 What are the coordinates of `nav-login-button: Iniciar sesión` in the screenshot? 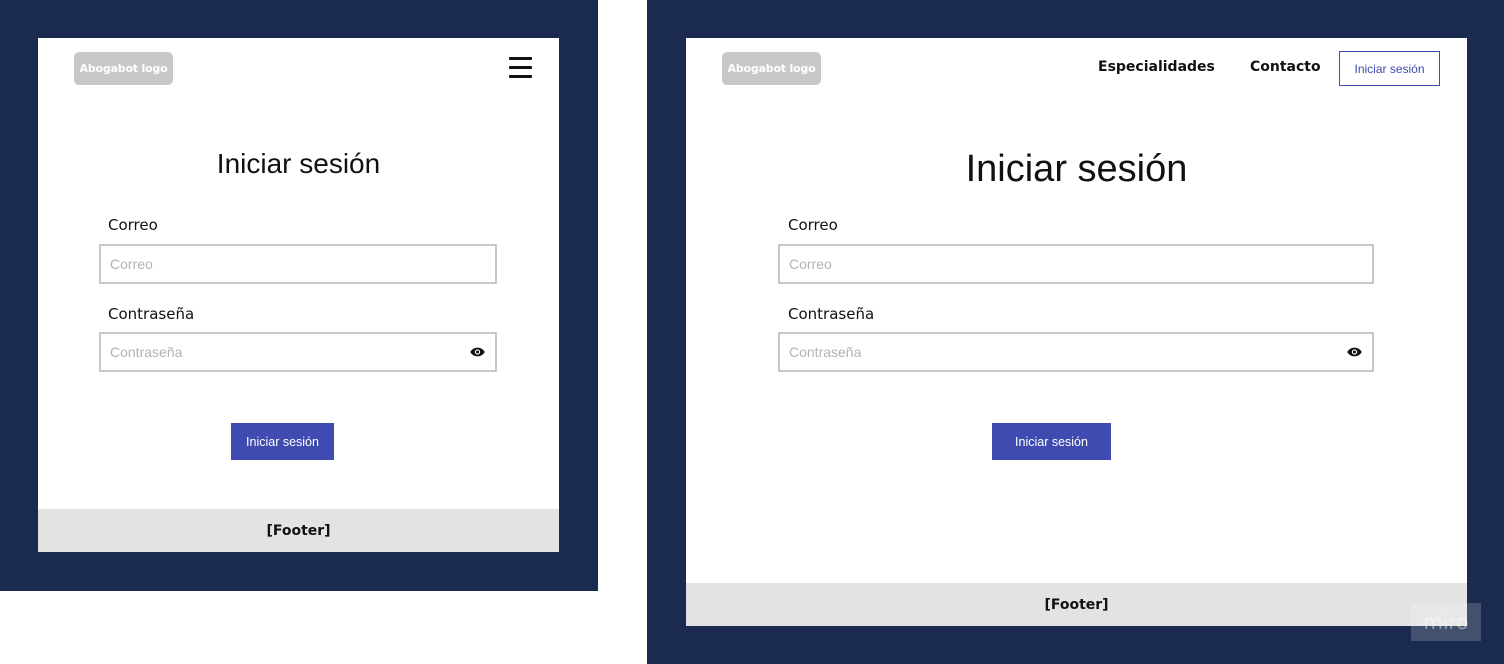 It's located at (1389, 68).